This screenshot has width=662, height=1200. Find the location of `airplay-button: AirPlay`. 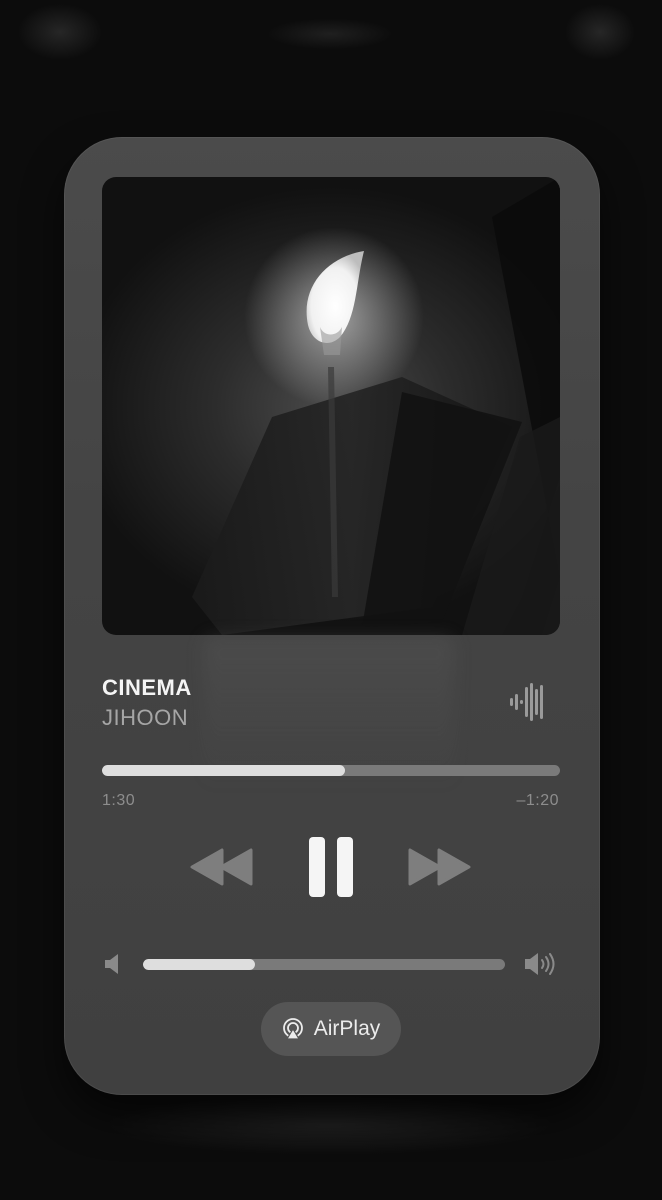

airplay-button: AirPlay is located at coordinates (331, 1029).